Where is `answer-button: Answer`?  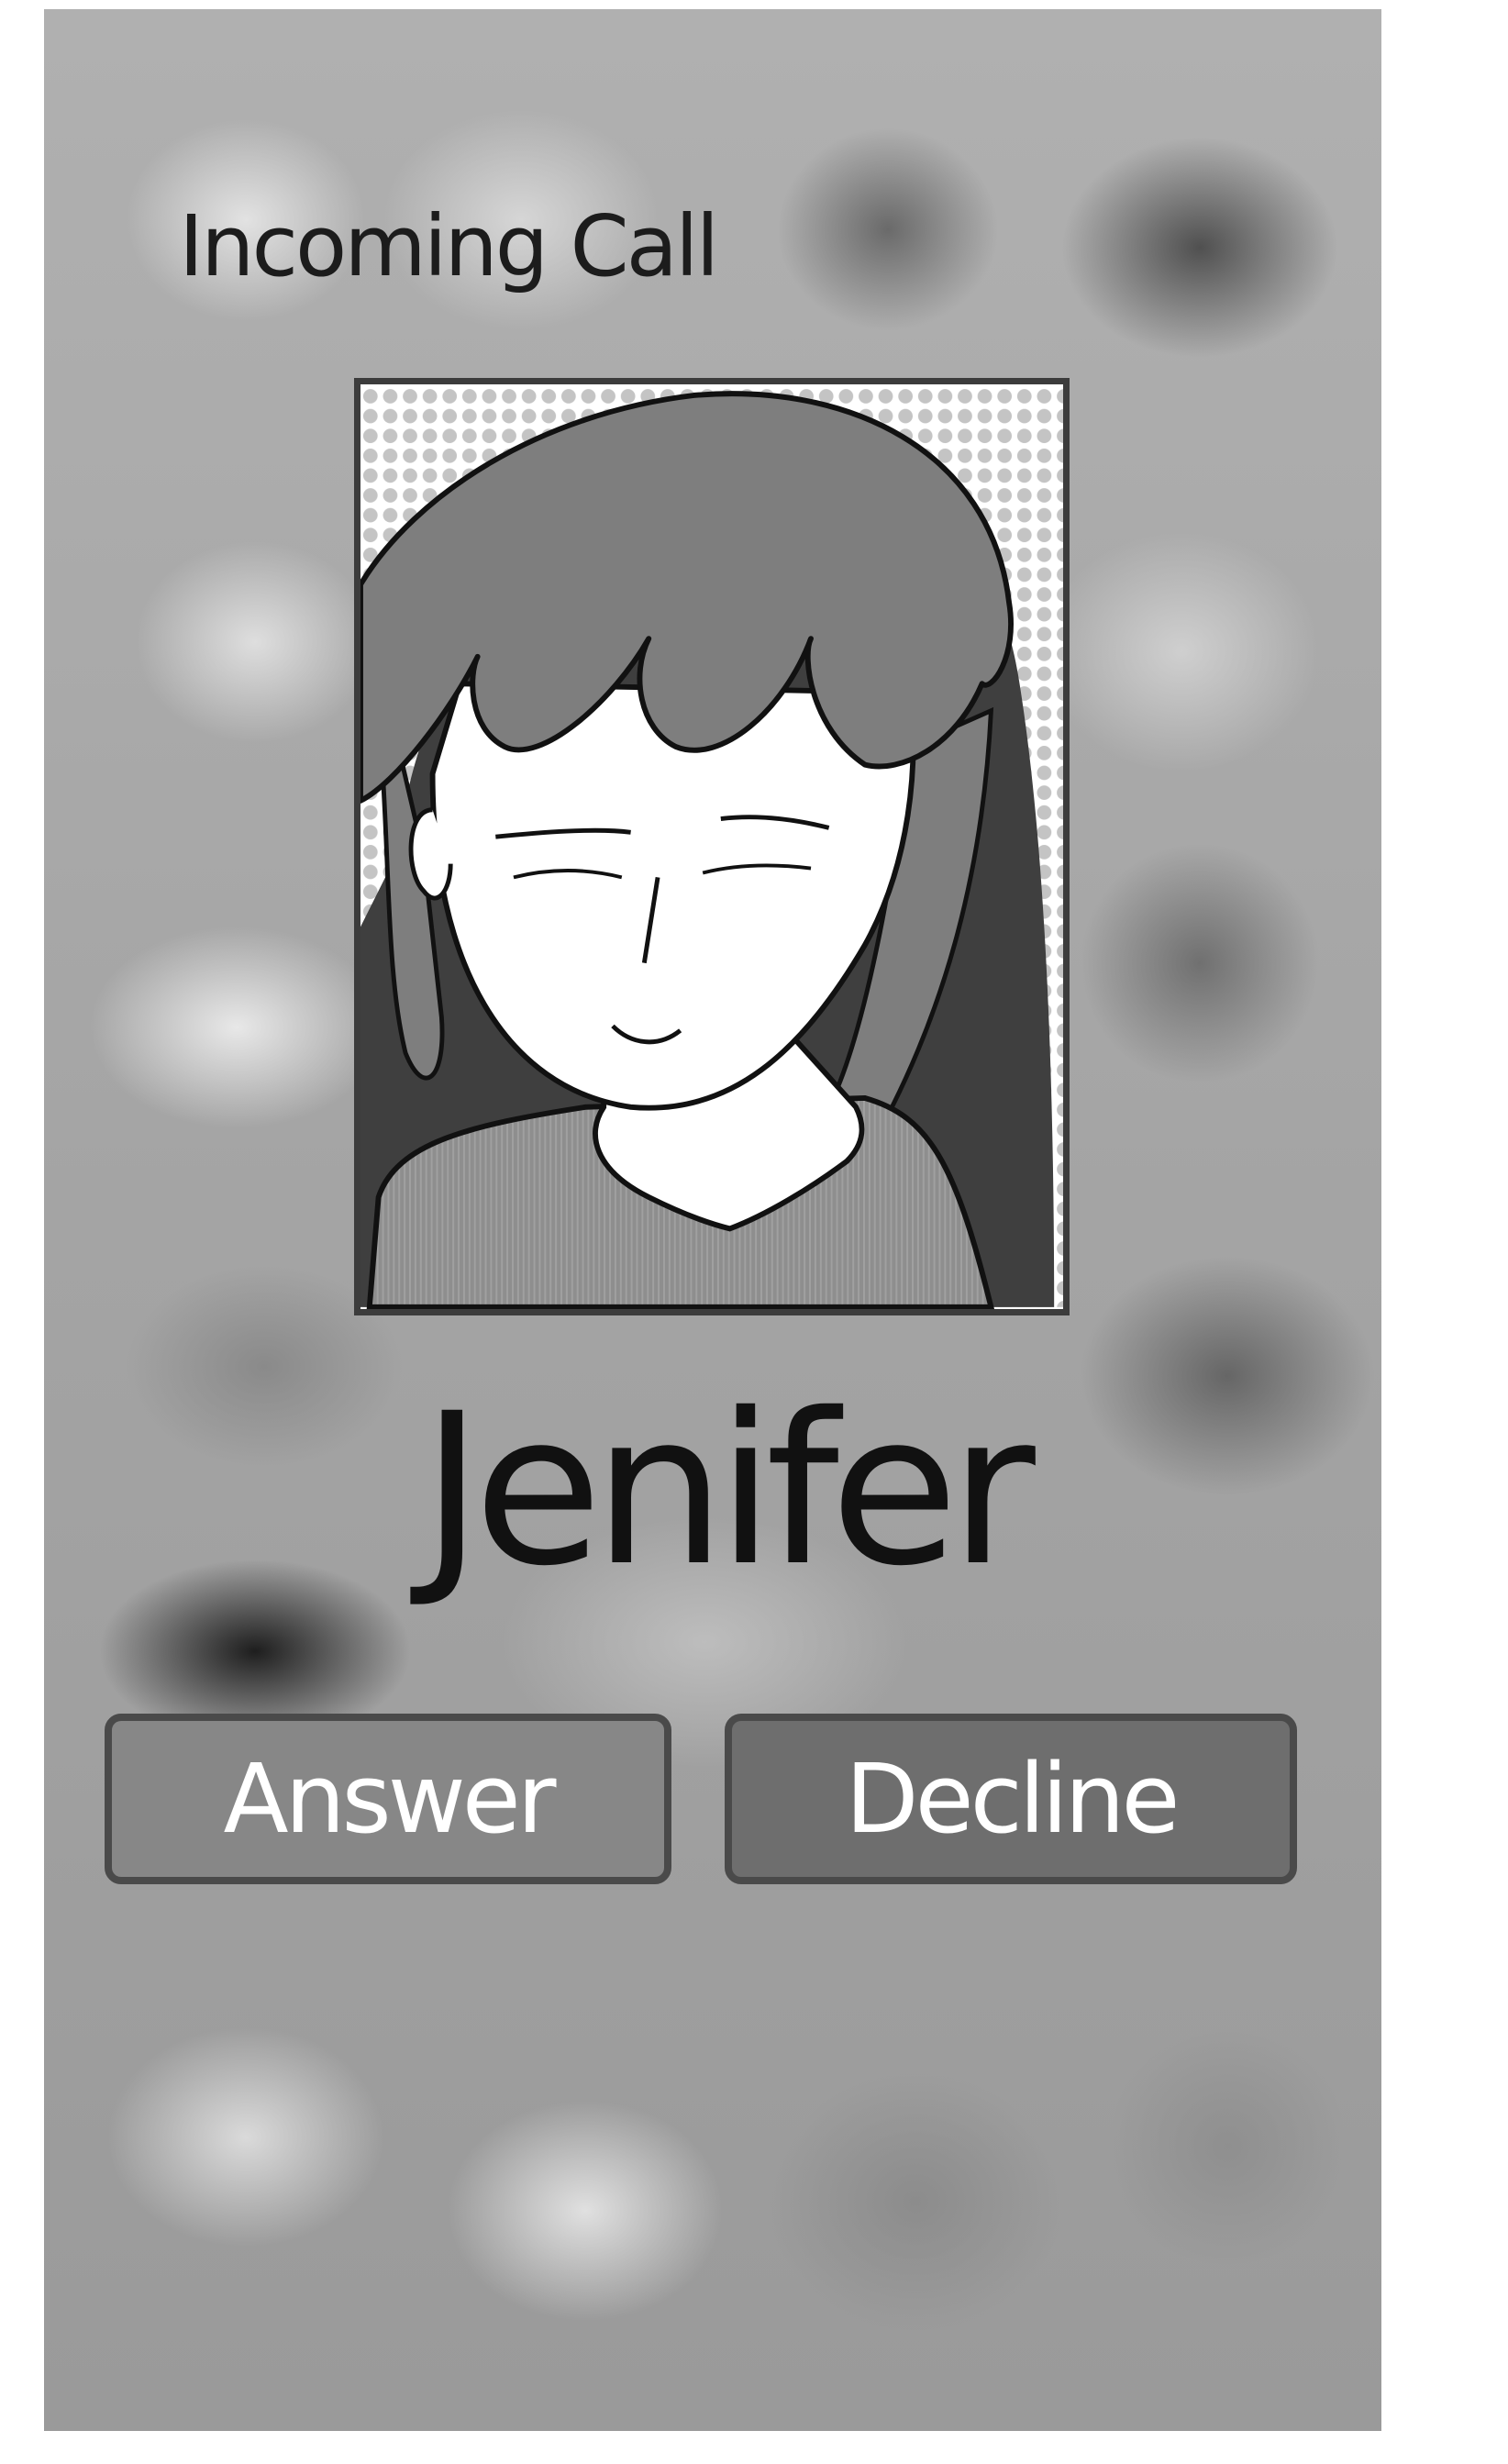
answer-button: Answer is located at coordinates (388, 1799).